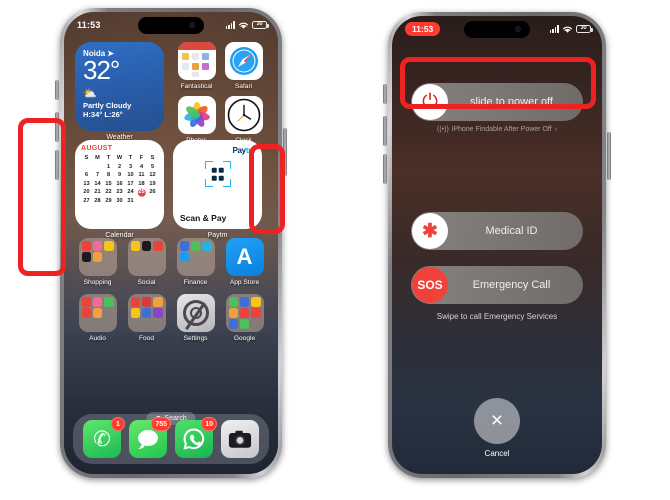  Describe the element at coordinates (161, 424) in the screenshot. I see `badge-count: 755` at that location.